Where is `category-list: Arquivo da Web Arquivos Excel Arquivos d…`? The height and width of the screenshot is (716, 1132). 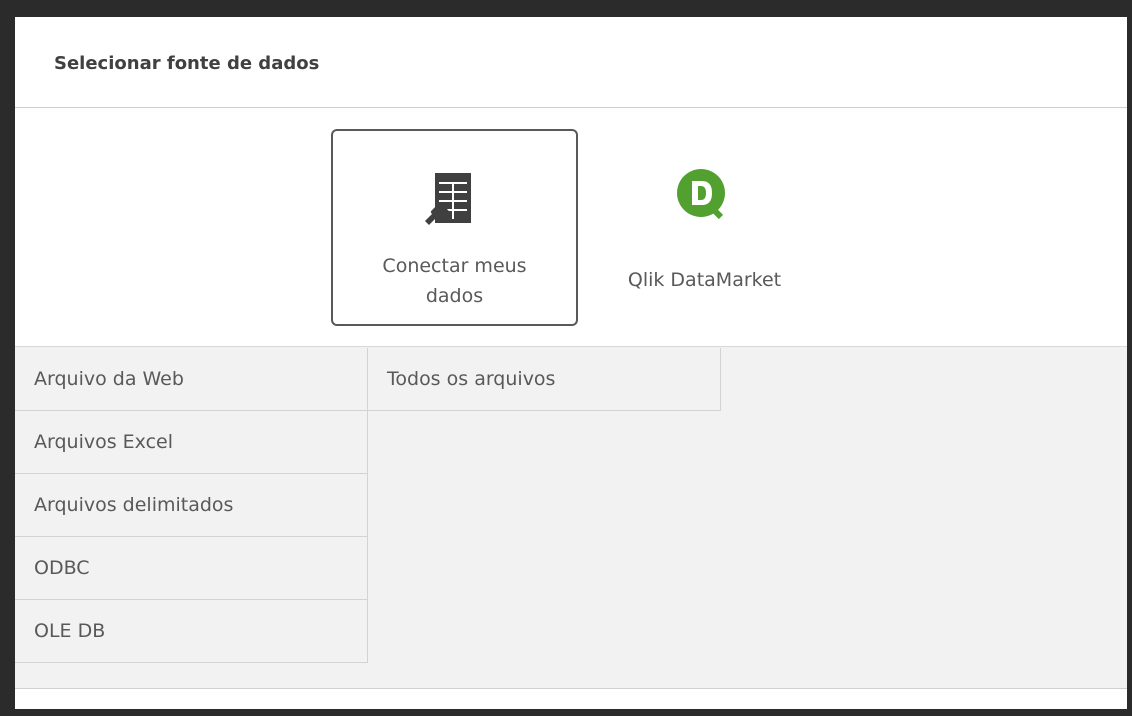 category-list: Arquivo da Web Arquivos Excel Arquivos d… is located at coordinates (191, 505).